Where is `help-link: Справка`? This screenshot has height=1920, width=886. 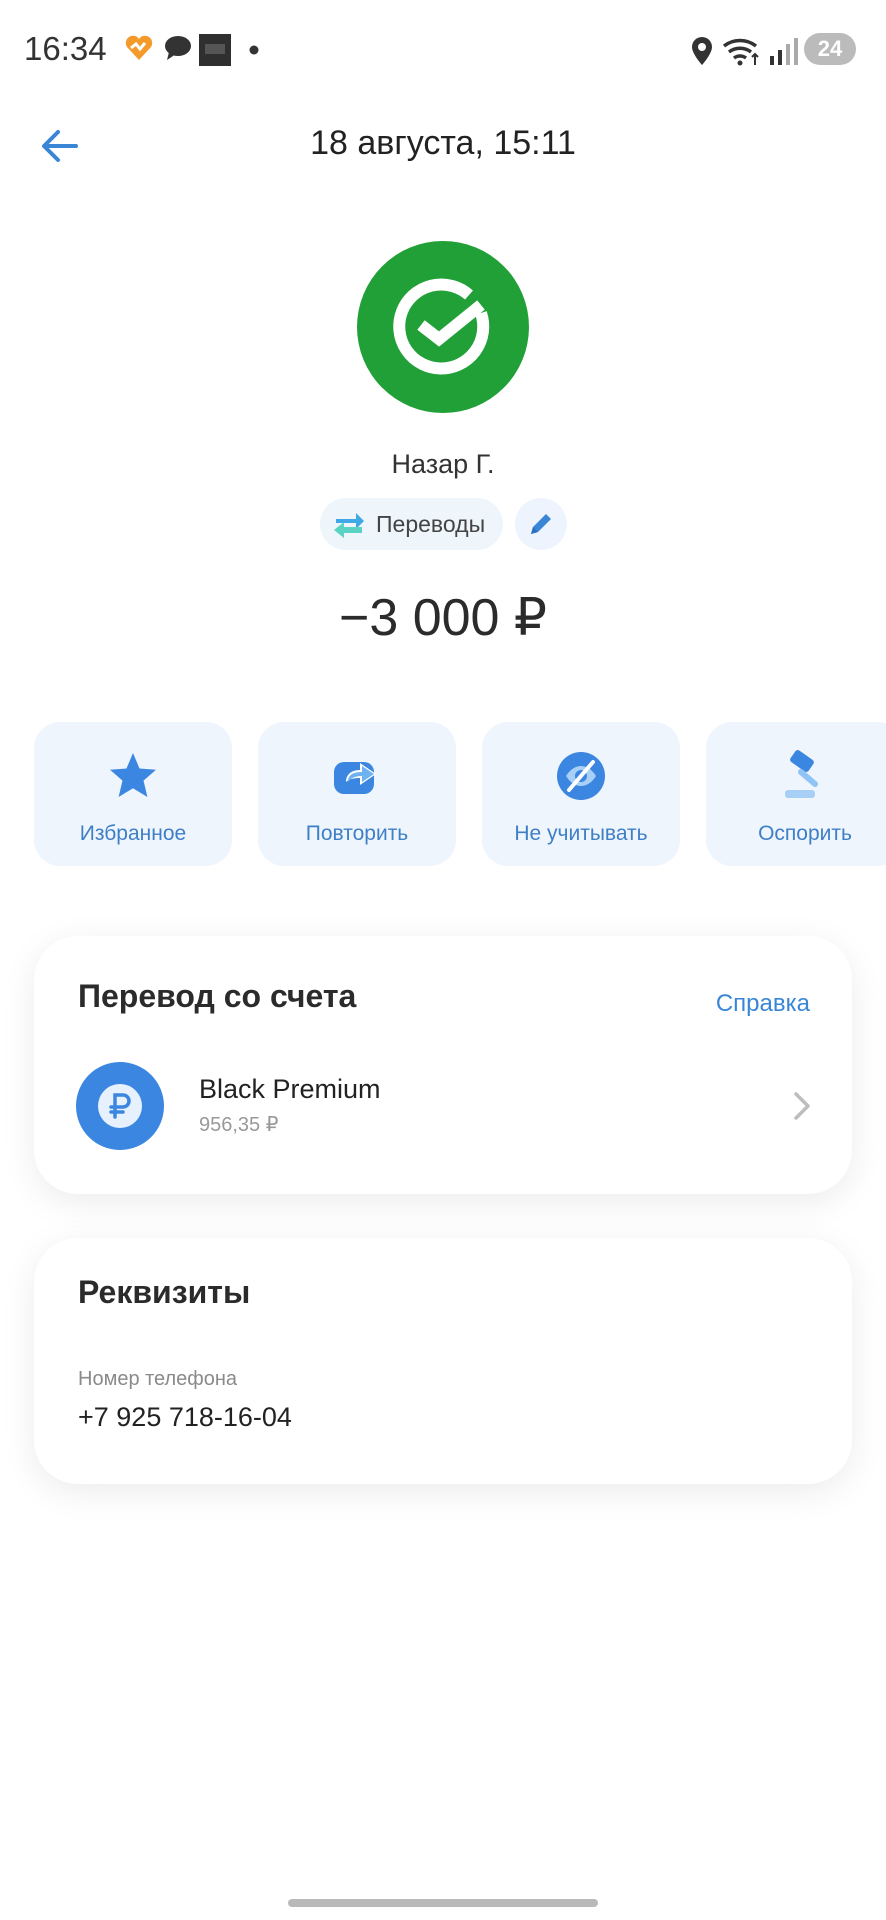 help-link: Справка is located at coordinates (763, 1004).